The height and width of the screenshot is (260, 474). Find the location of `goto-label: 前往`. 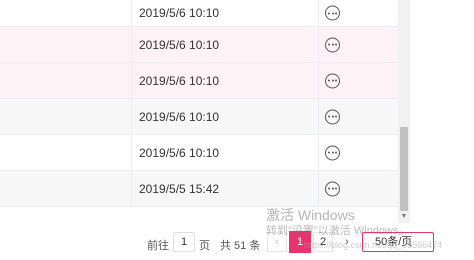

goto-label: 前往 is located at coordinates (158, 246).